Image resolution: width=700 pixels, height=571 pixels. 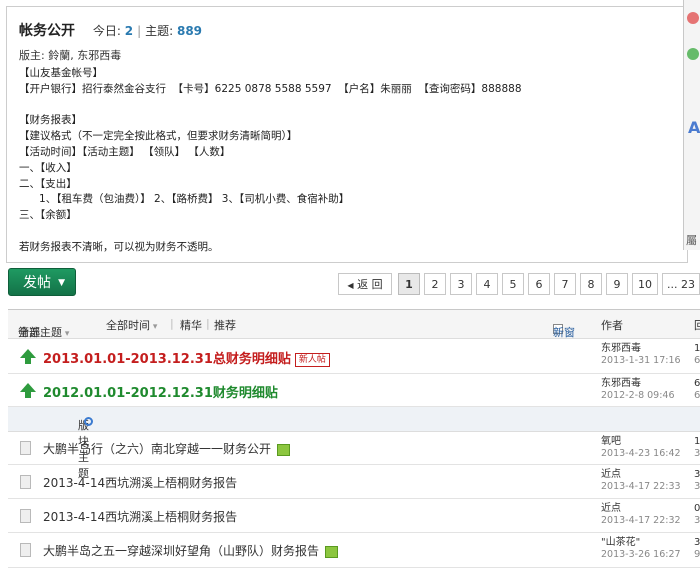 I want to click on topics-count: 889, so click(x=189, y=31).